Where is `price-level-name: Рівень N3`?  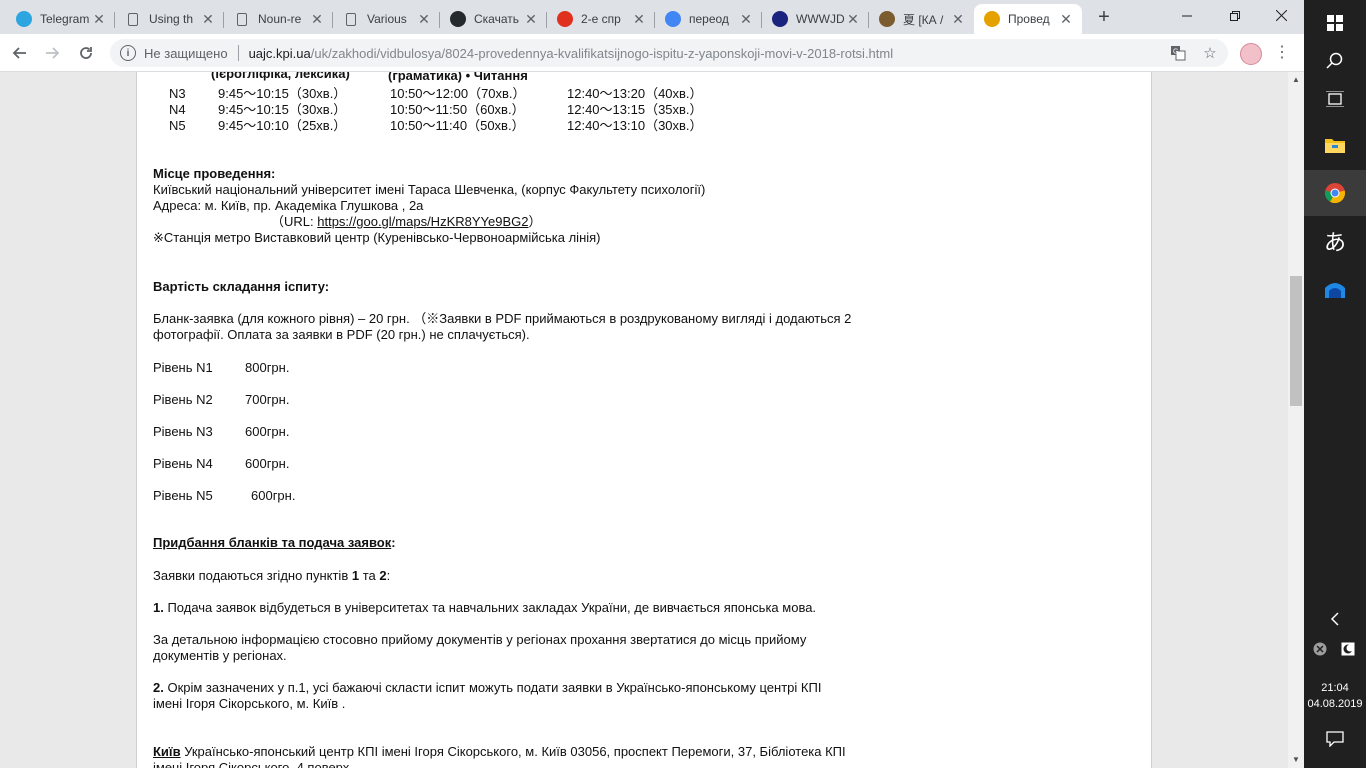
price-level-name: Рівень N3 is located at coordinates (183, 431).